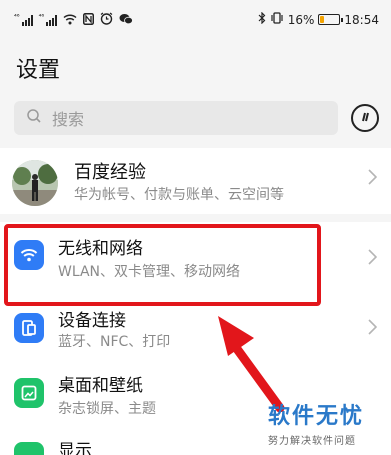 Image resolution: width=391 pixels, height=455 pixels. What do you see at coordinates (106, 20) in the screenshot?
I see `alarm-icon` at bounding box center [106, 20].